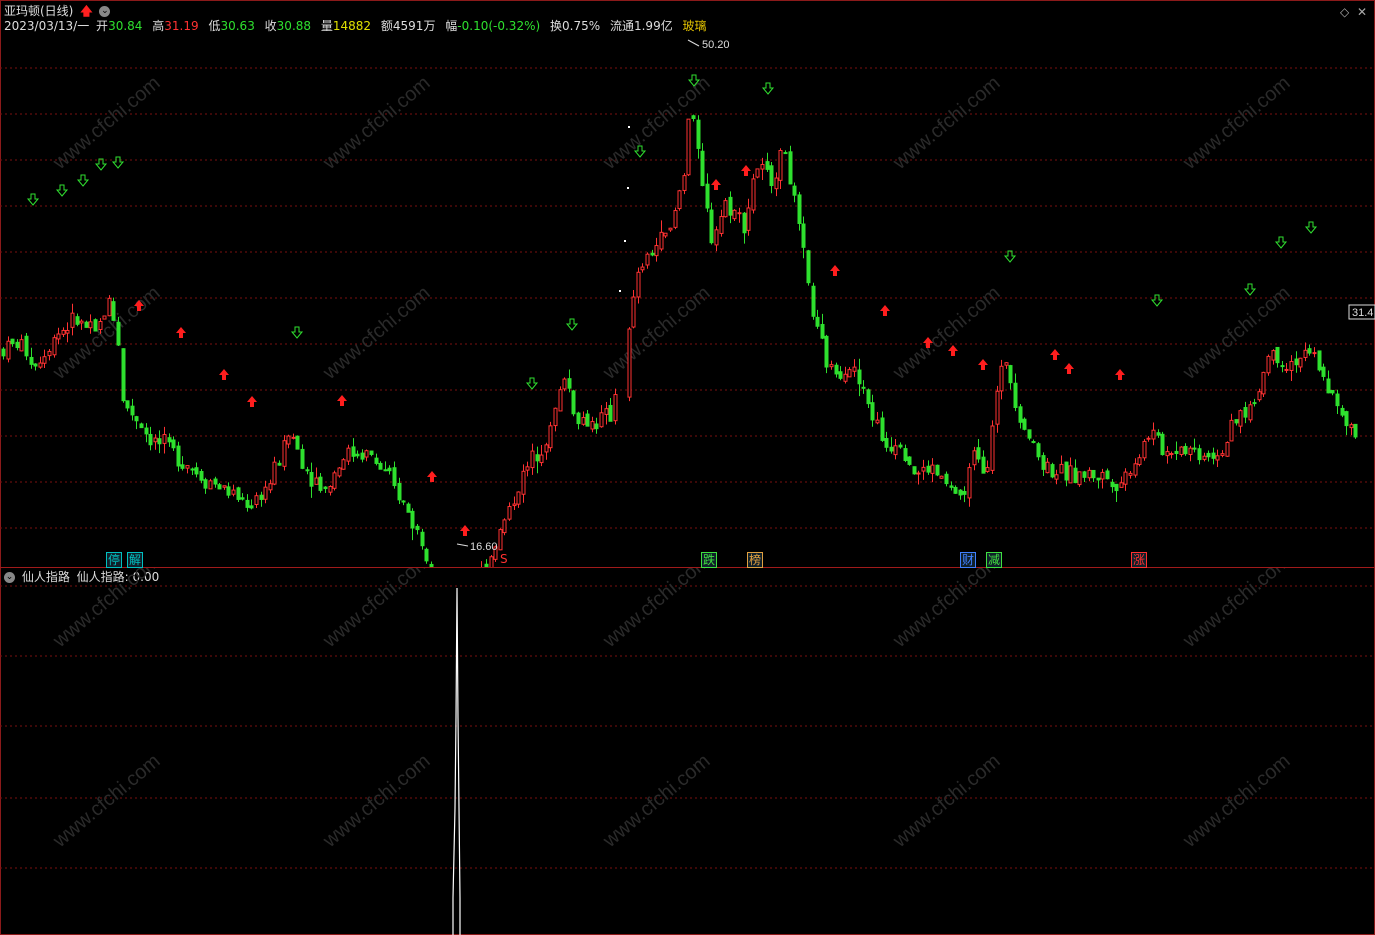 This screenshot has width=1375, height=935. What do you see at coordinates (1139, 560) in the screenshot?
I see `event-tag: 涨` at bounding box center [1139, 560].